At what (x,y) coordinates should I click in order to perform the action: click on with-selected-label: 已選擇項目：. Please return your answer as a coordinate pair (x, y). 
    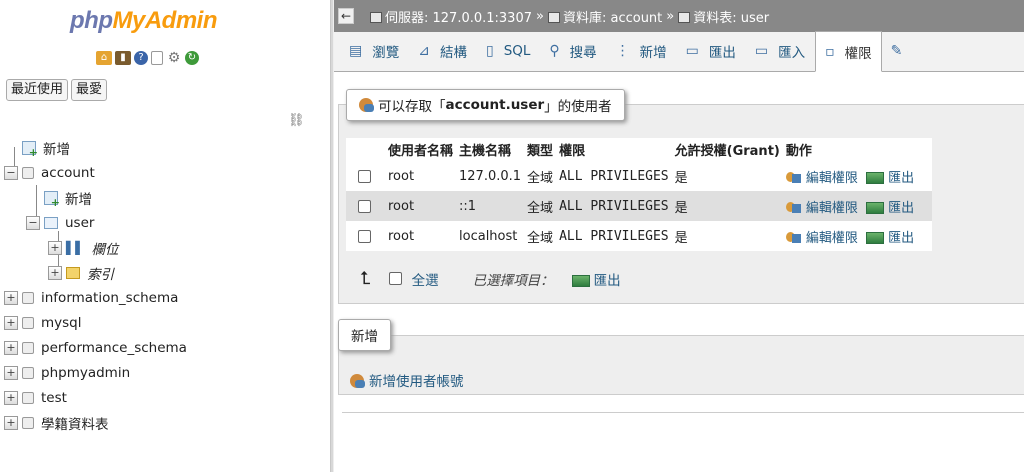
    Looking at the image, I should click on (513, 280).